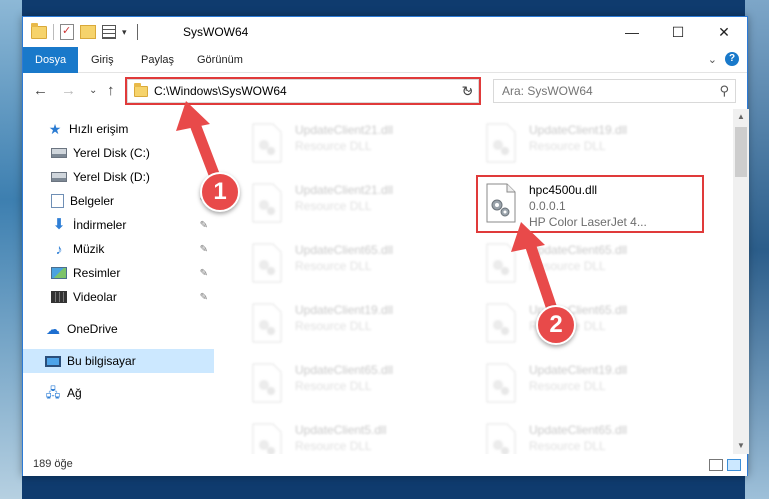 The image size is (769, 499). I want to click on sidebar-item-pictures: Resimler ✎, so click(118, 273).